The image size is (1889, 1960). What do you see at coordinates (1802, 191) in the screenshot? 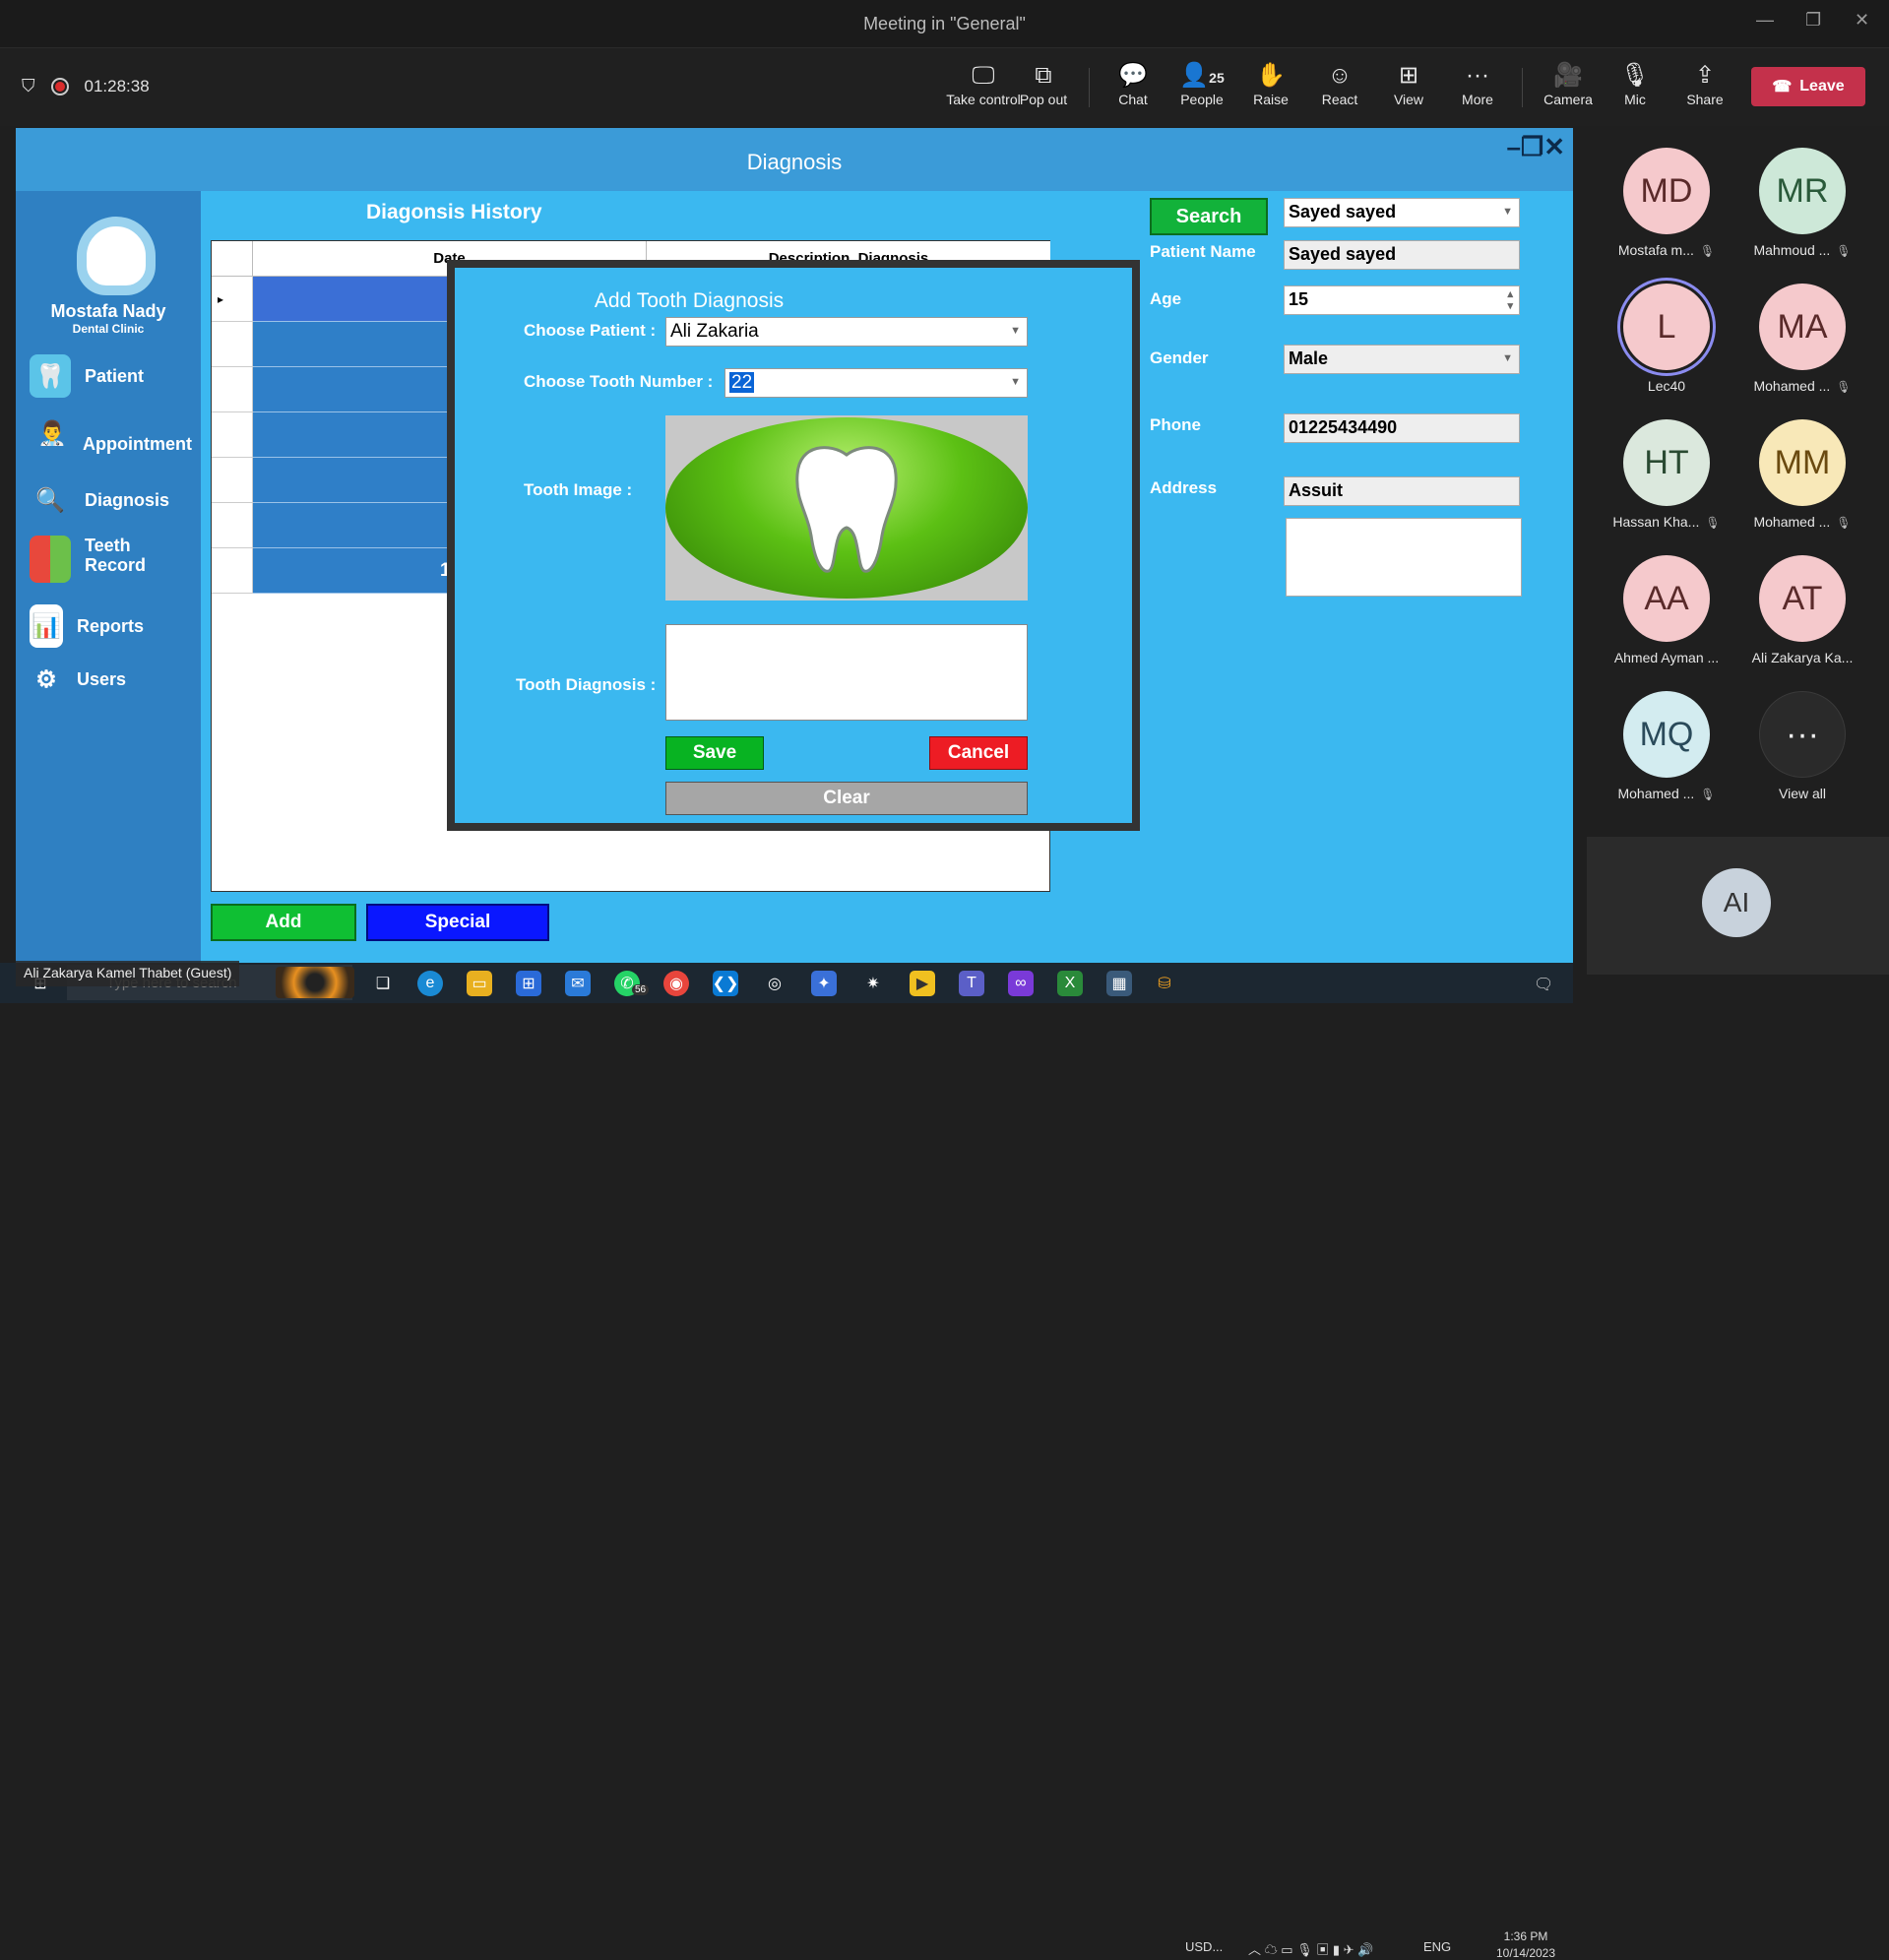
I see `avatar: MR` at bounding box center [1802, 191].